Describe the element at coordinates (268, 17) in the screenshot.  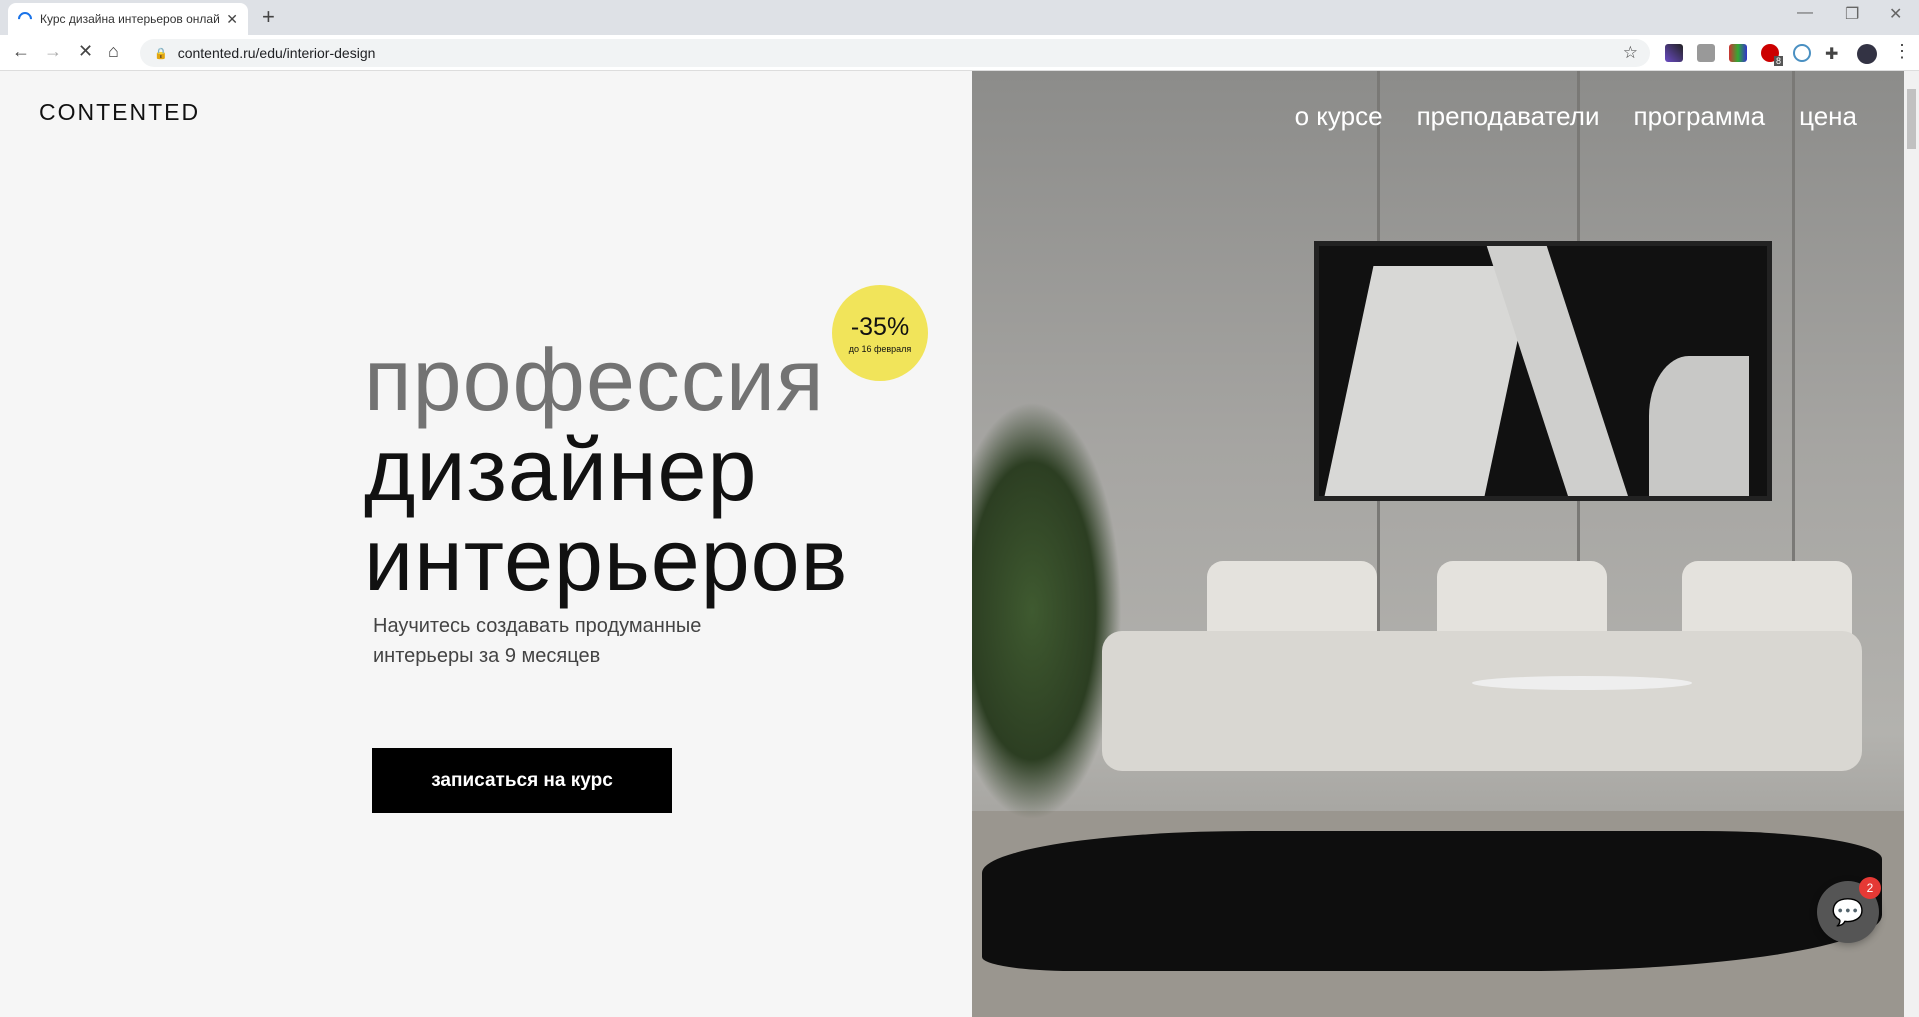
I see `new-tab-button: +` at that location.